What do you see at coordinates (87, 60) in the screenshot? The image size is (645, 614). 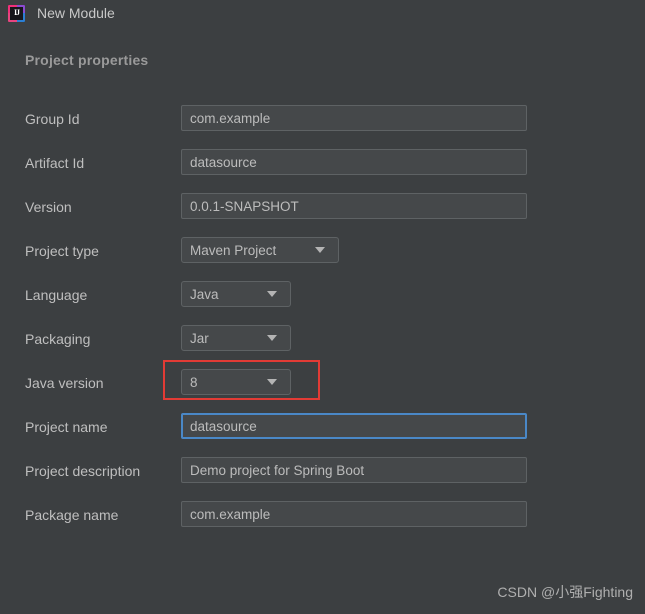 I see `section-header-project-properties: Project properties` at bounding box center [87, 60].